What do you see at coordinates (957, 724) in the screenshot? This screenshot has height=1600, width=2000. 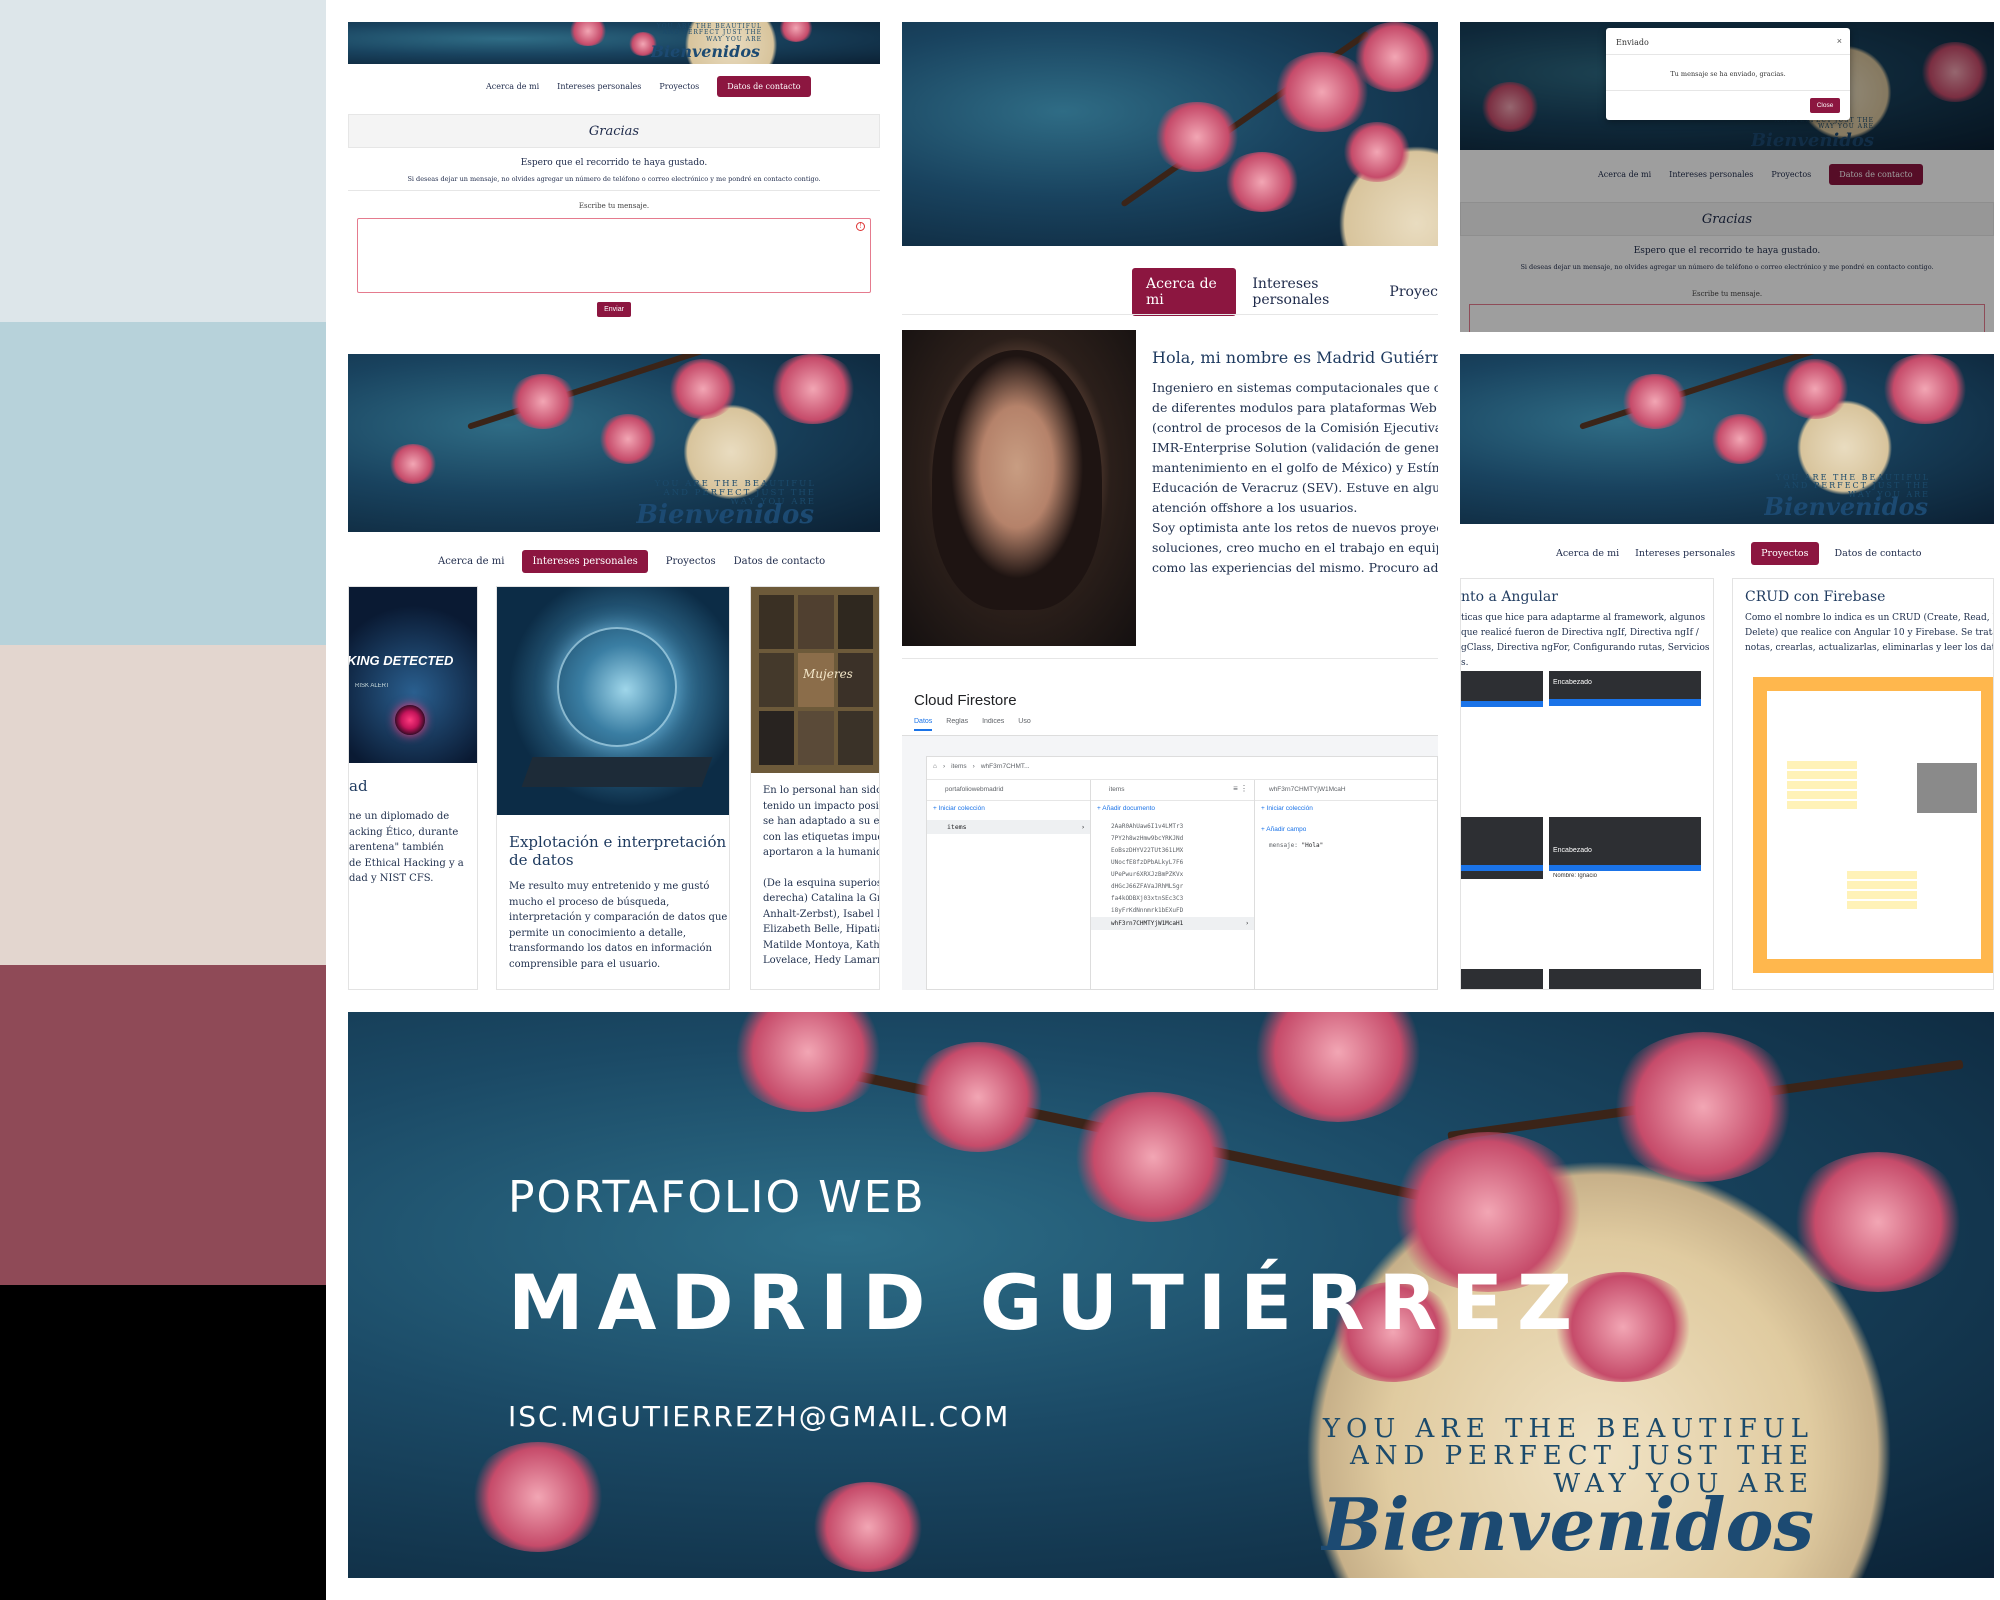 I see `tab-reglas: Reglas` at bounding box center [957, 724].